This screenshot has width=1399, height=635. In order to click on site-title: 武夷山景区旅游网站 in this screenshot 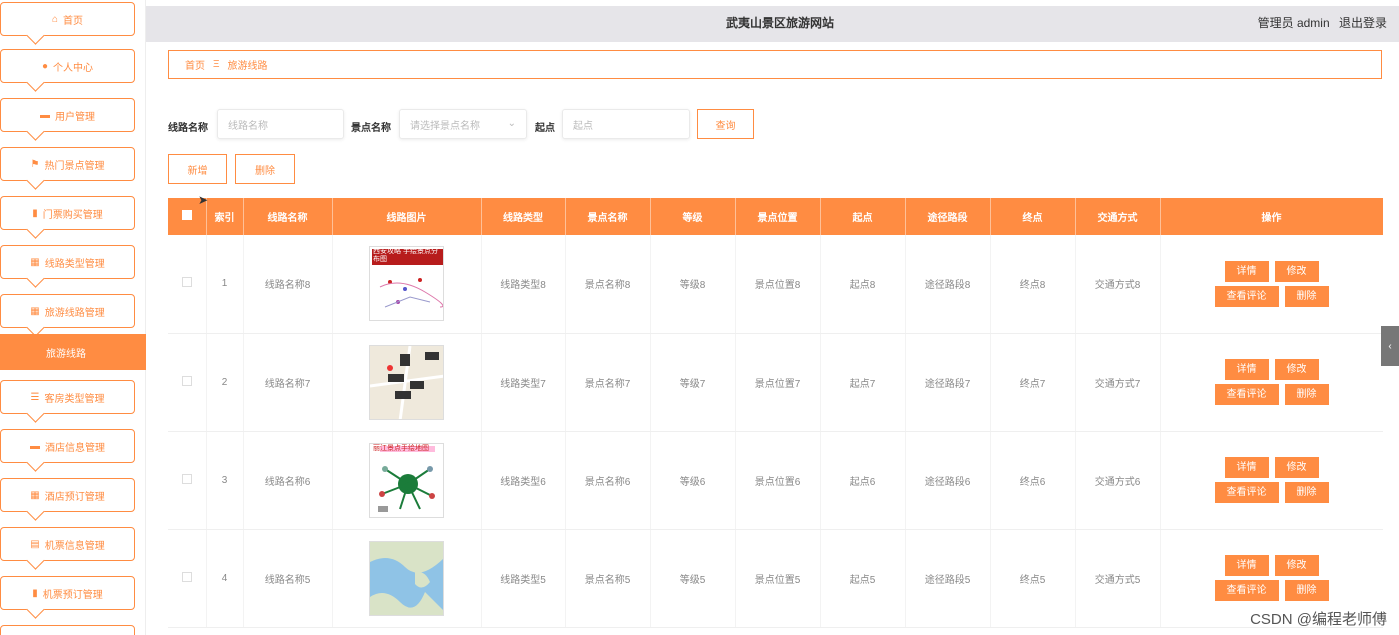, I will do `click(780, 23)`.